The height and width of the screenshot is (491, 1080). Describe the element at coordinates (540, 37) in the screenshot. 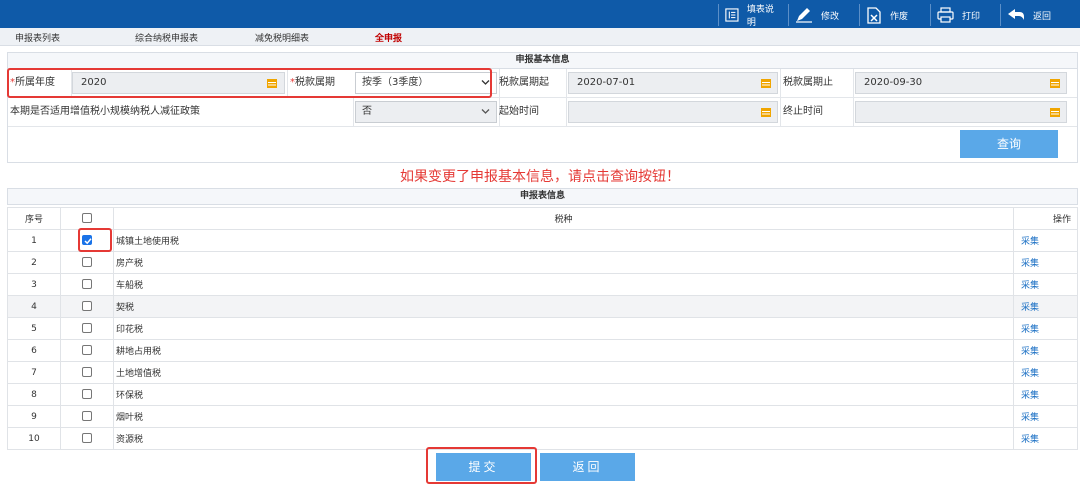

I see `tab-bar: 申报表列表 综合纳税申报表 减免税明细表 全申报` at that location.